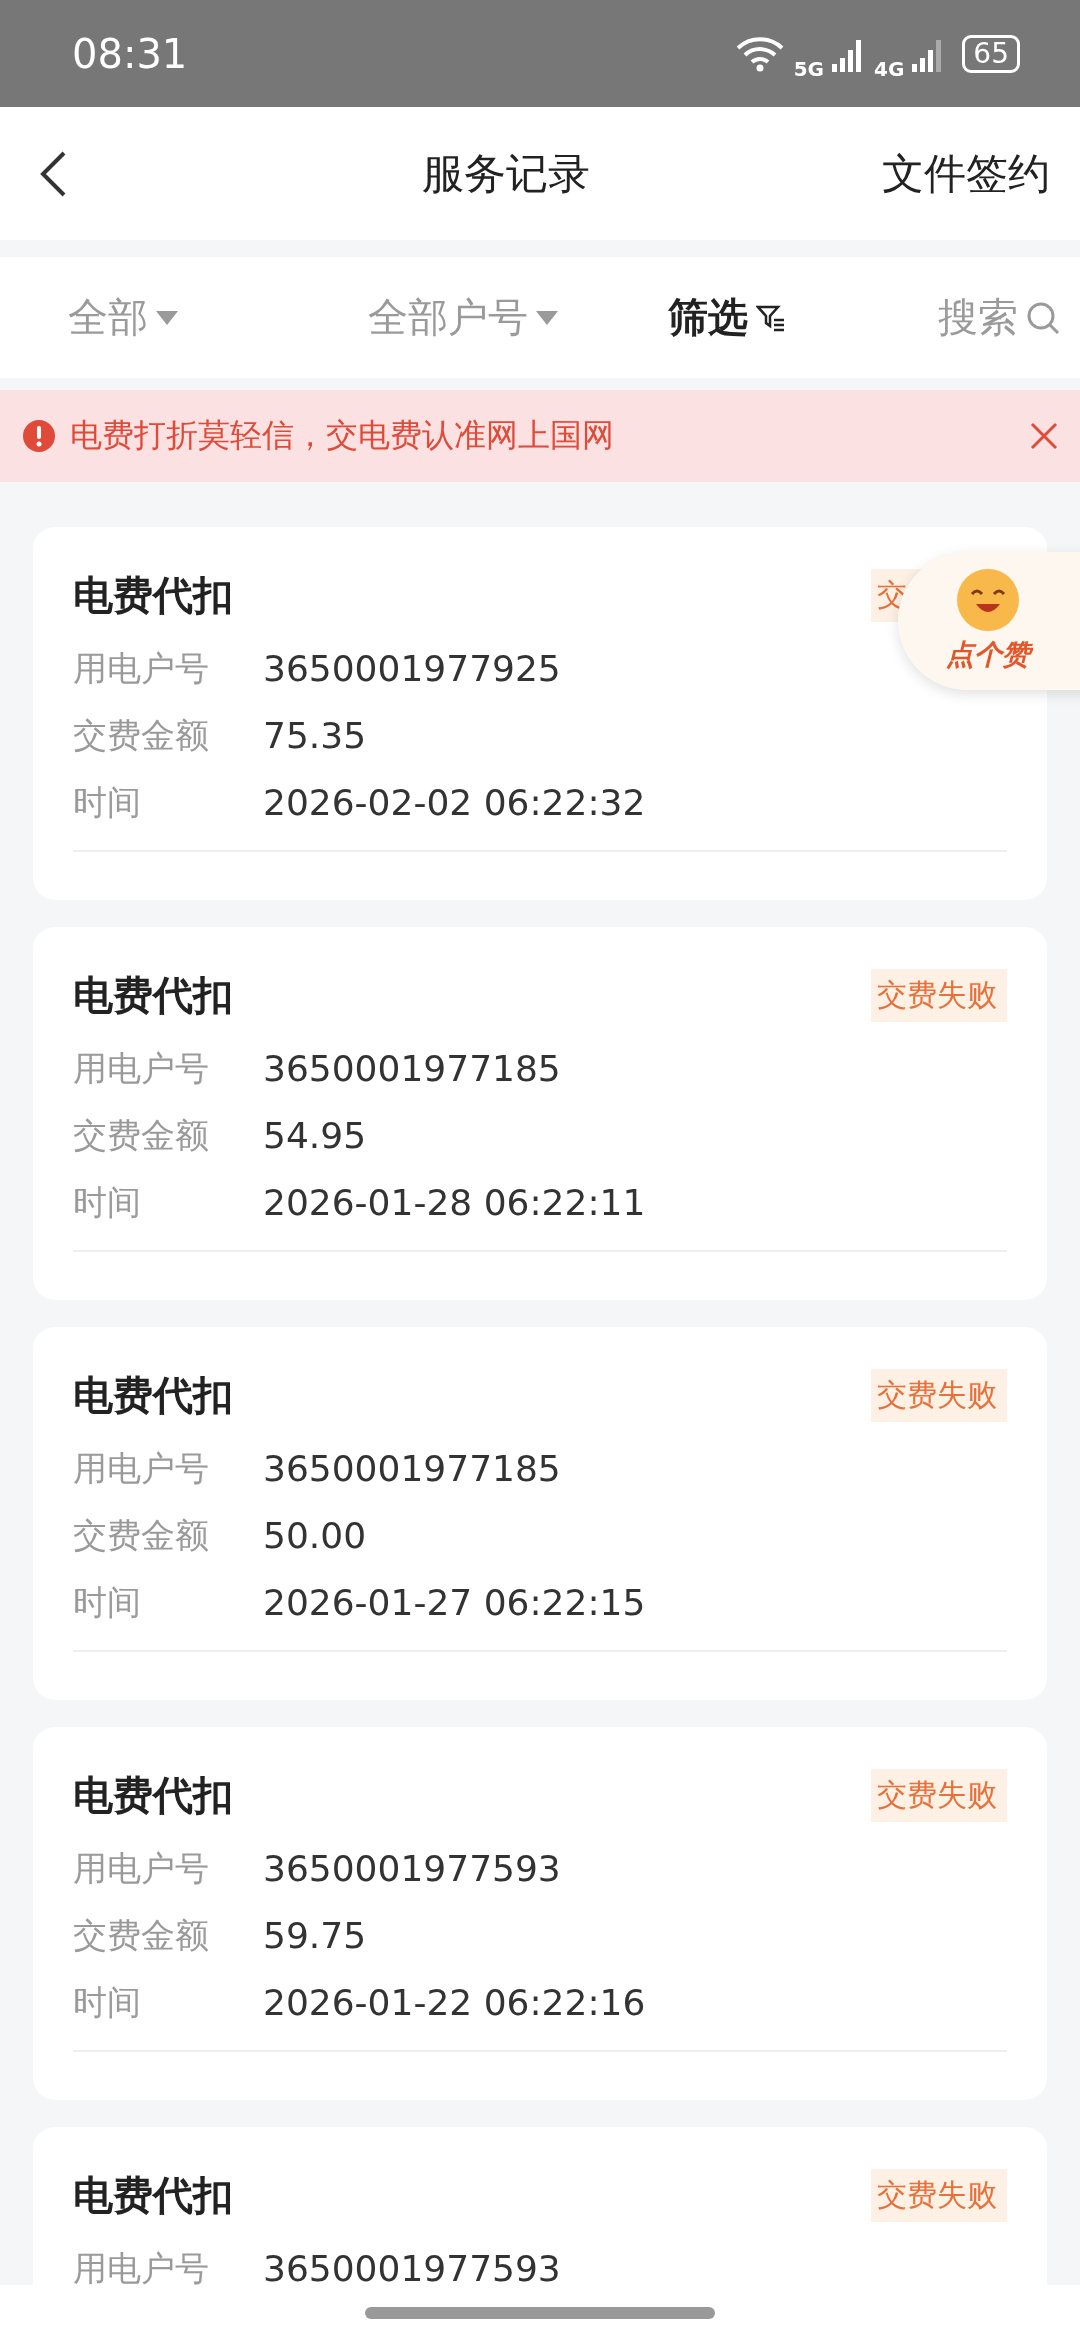 The width and height of the screenshot is (1080, 2340). Describe the element at coordinates (412, 668) in the screenshot. I see `field-value: 3650001977925` at that location.